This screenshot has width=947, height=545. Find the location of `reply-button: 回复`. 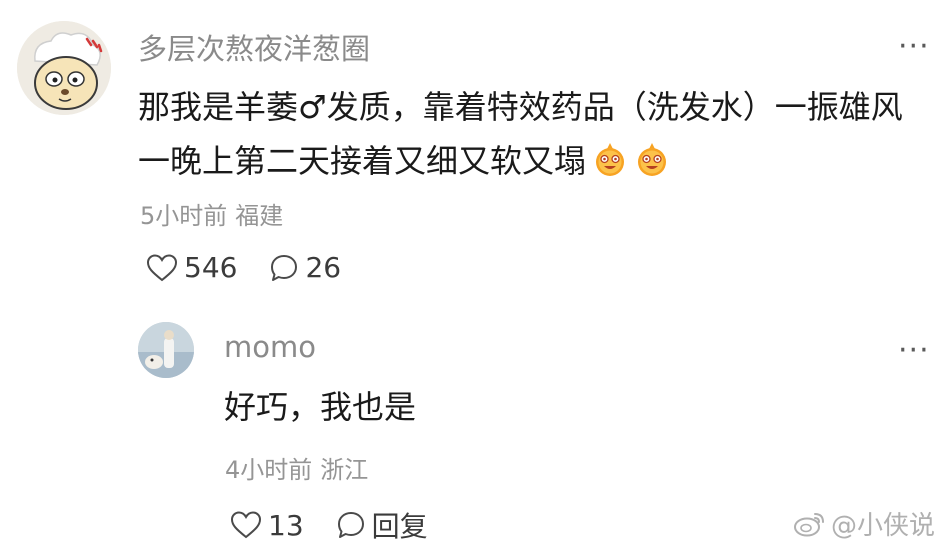

reply-button: 回复 is located at coordinates (382, 525).